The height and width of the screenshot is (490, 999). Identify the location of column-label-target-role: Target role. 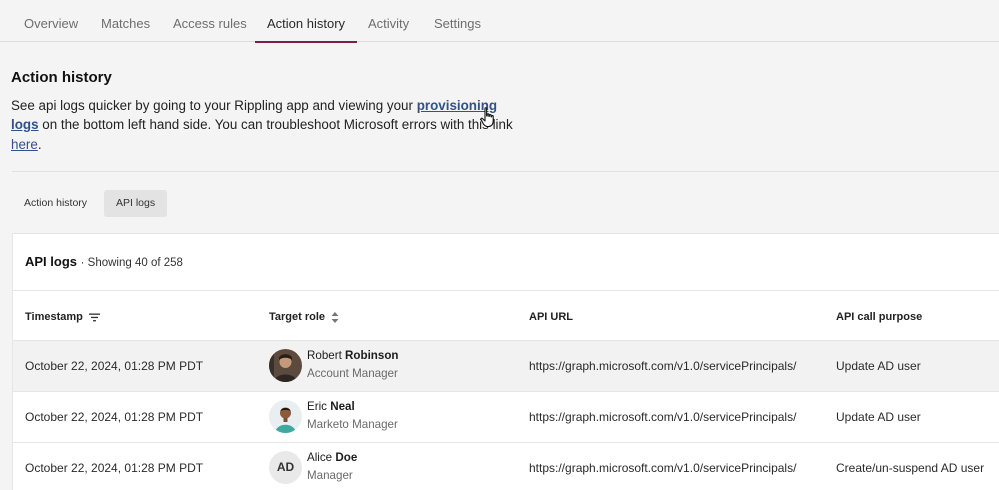
(297, 317).